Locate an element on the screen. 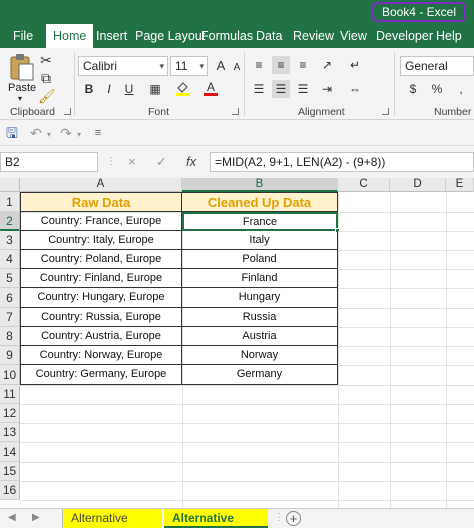  row-header-12: 12 is located at coordinates (10, 413).